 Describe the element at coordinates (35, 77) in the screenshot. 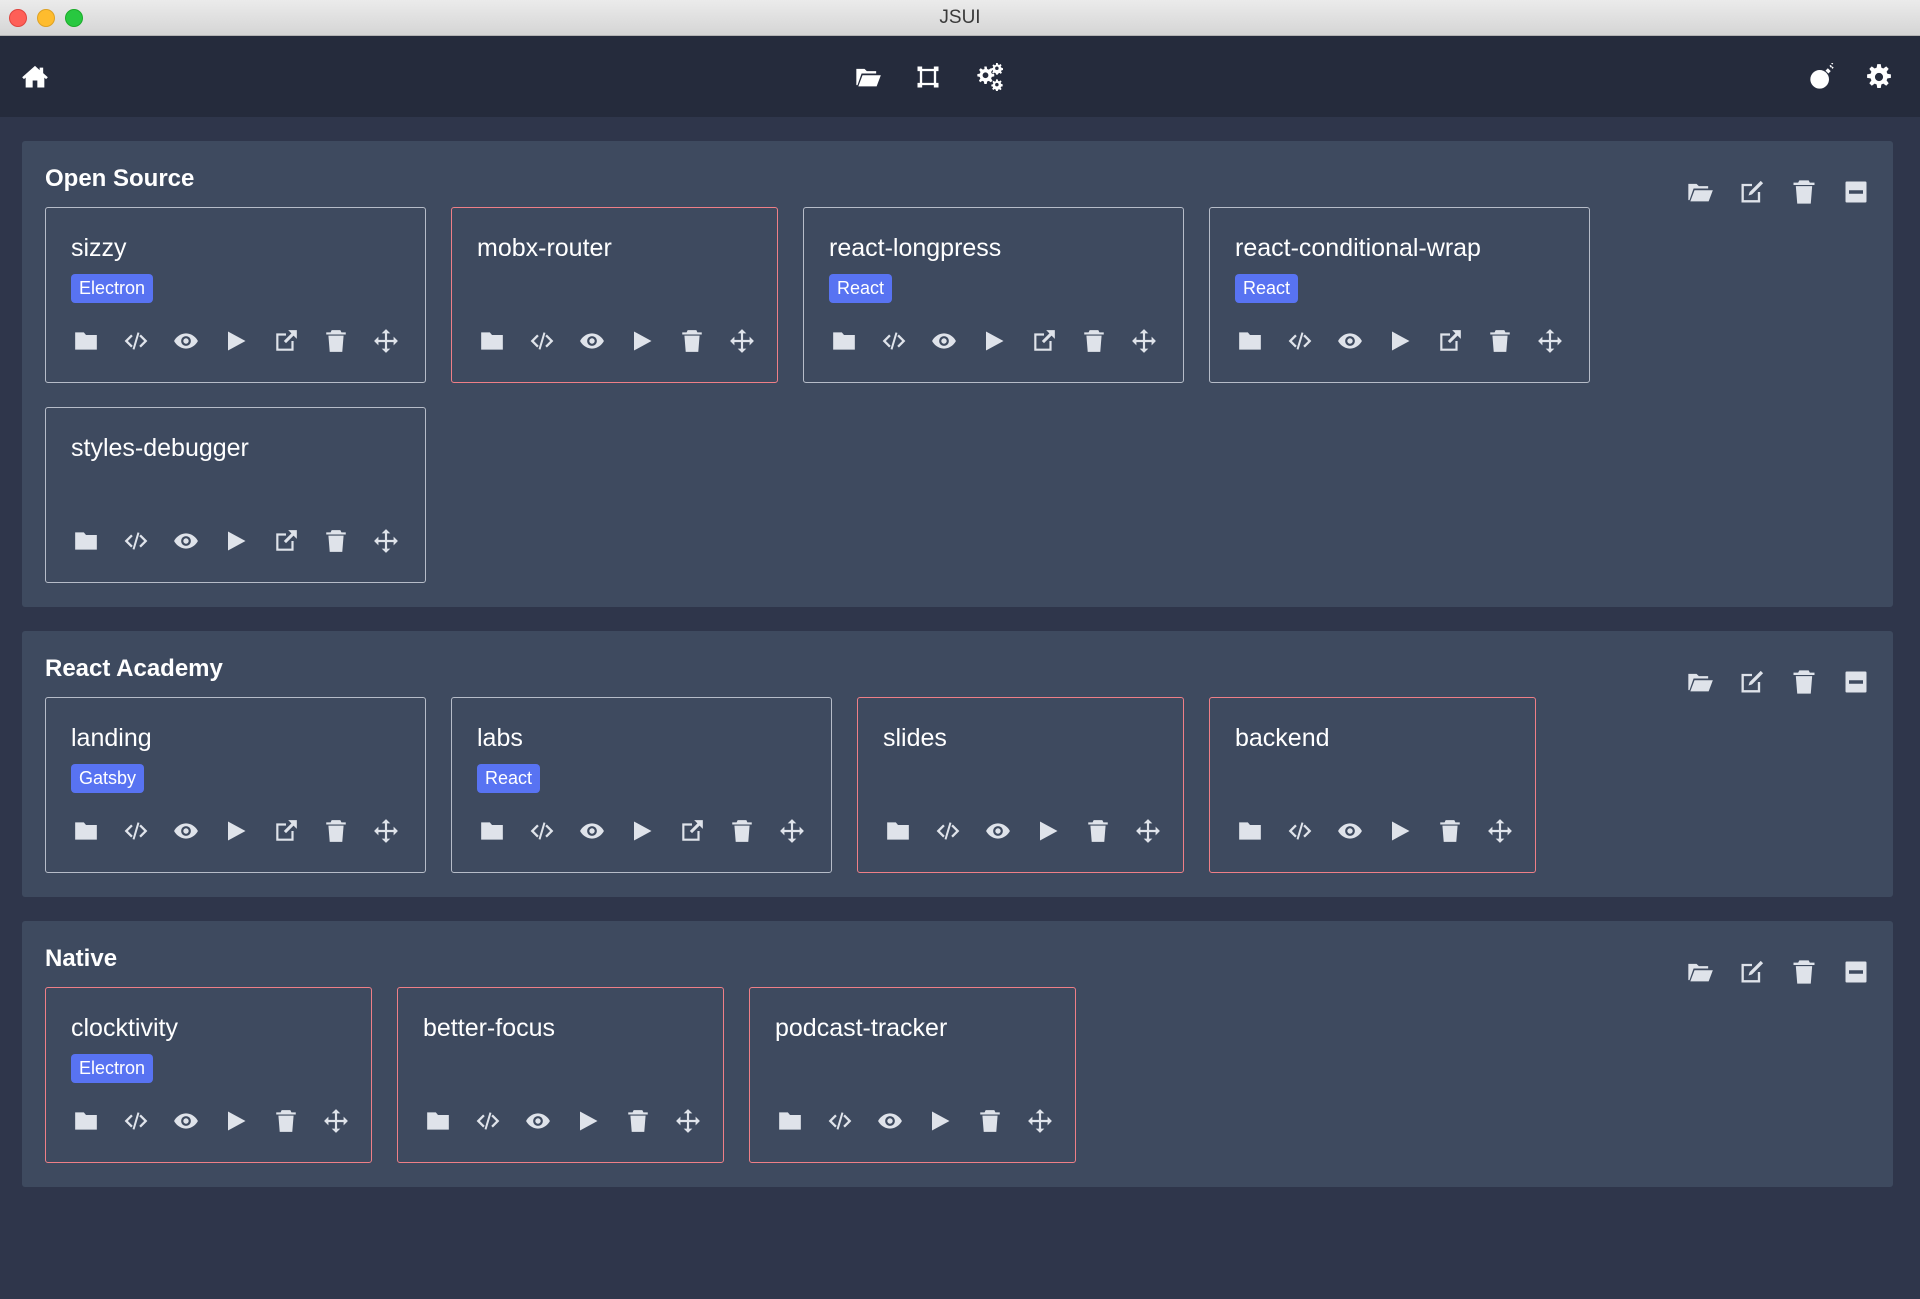

I see `home-button` at that location.